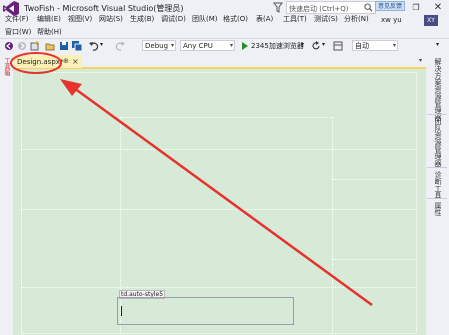 This screenshot has width=449, height=335. Describe the element at coordinates (323, 44) in the screenshot. I see `refresh-dropdown-icon: ▾` at that location.